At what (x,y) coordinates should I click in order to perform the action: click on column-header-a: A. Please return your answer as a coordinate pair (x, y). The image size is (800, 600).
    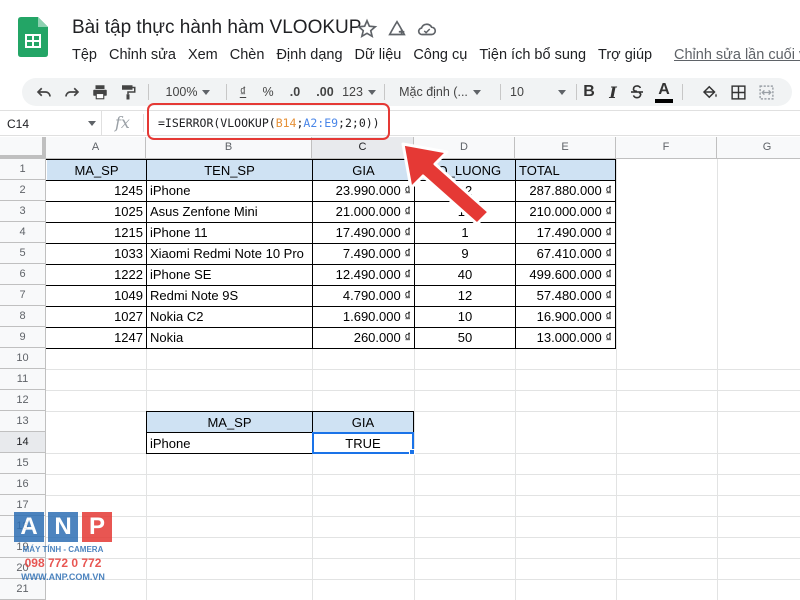
    Looking at the image, I should click on (96, 148).